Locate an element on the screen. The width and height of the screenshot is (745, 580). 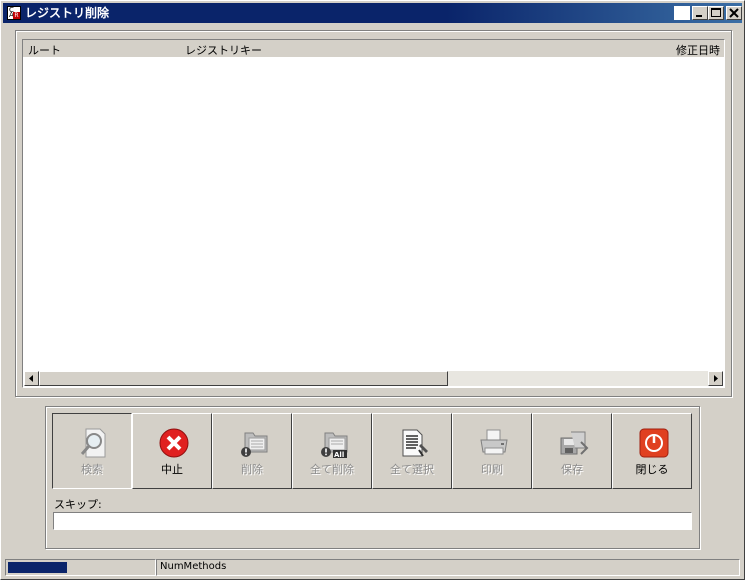
column-modified: 修正日時 is located at coordinates (698, 50).